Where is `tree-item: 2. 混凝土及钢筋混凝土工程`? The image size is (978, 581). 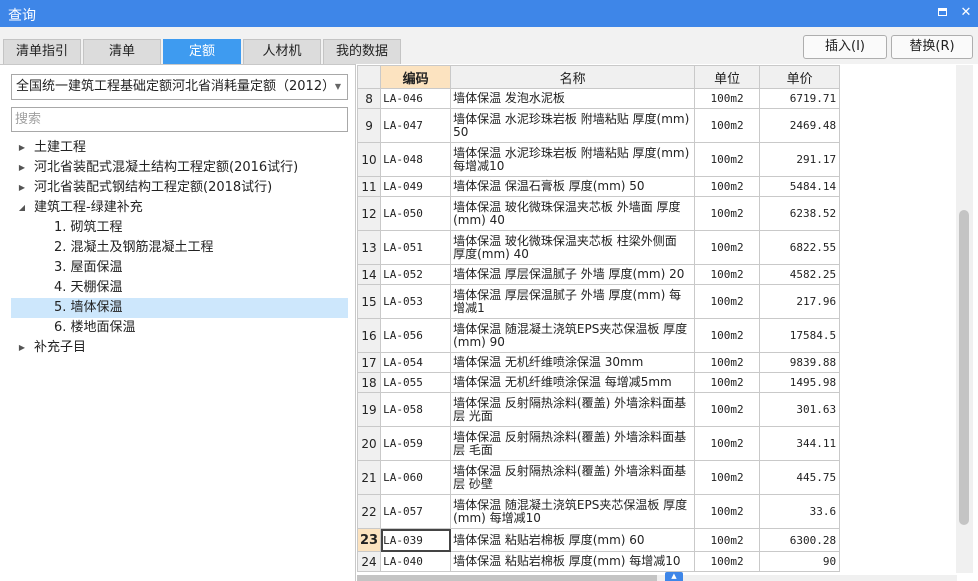
tree-item: 2. 混凝土及钢筋混凝土工程 is located at coordinates (179, 248).